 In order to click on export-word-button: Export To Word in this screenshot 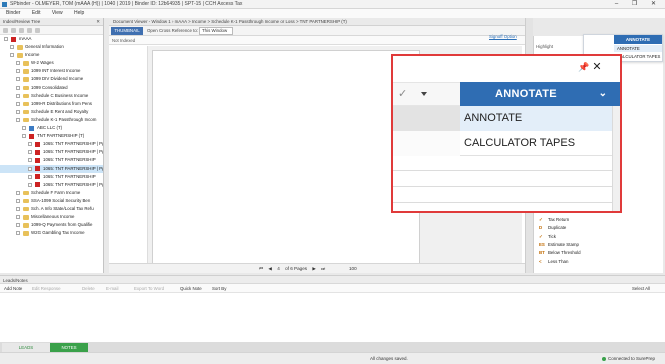, I will do `click(149, 288)`.